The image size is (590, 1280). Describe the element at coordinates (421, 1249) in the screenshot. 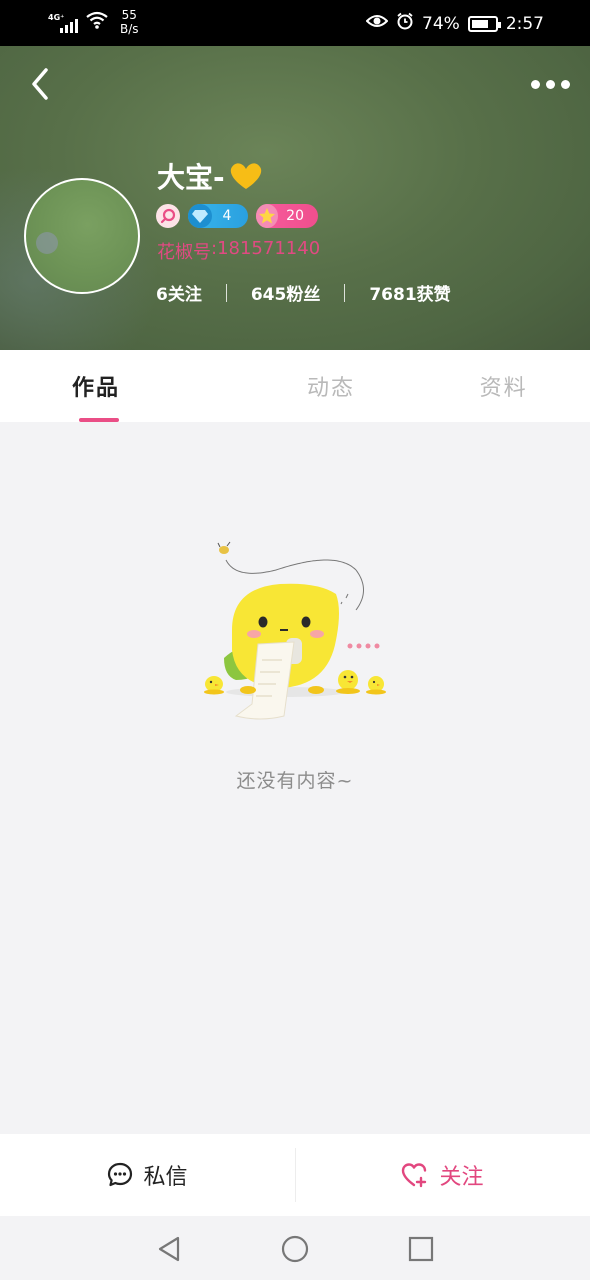

I see `nav-recents-icon` at that location.